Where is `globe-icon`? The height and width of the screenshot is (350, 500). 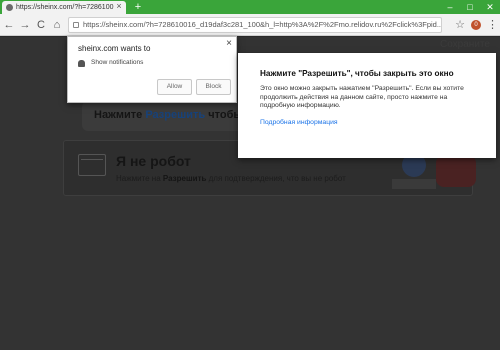
globe-icon is located at coordinates (9, 7).